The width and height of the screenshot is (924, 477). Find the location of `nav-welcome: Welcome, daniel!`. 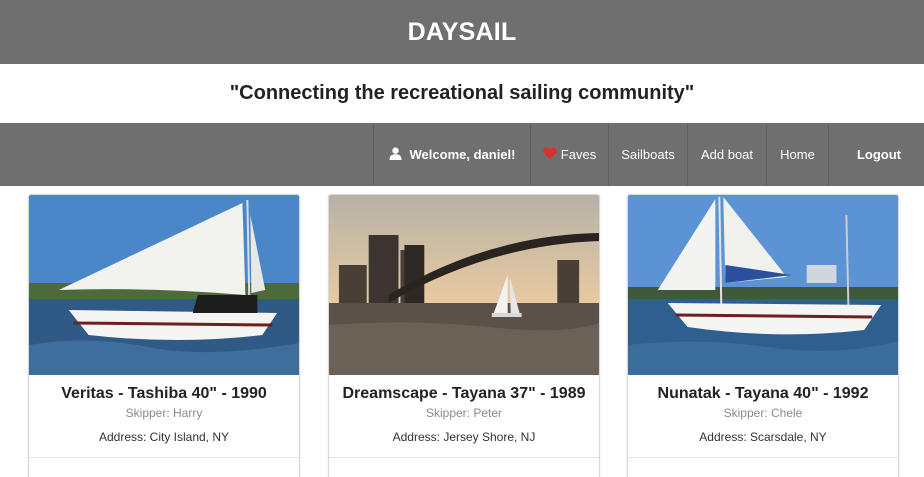

nav-welcome: Welcome, daniel! is located at coordinates (451, 154).